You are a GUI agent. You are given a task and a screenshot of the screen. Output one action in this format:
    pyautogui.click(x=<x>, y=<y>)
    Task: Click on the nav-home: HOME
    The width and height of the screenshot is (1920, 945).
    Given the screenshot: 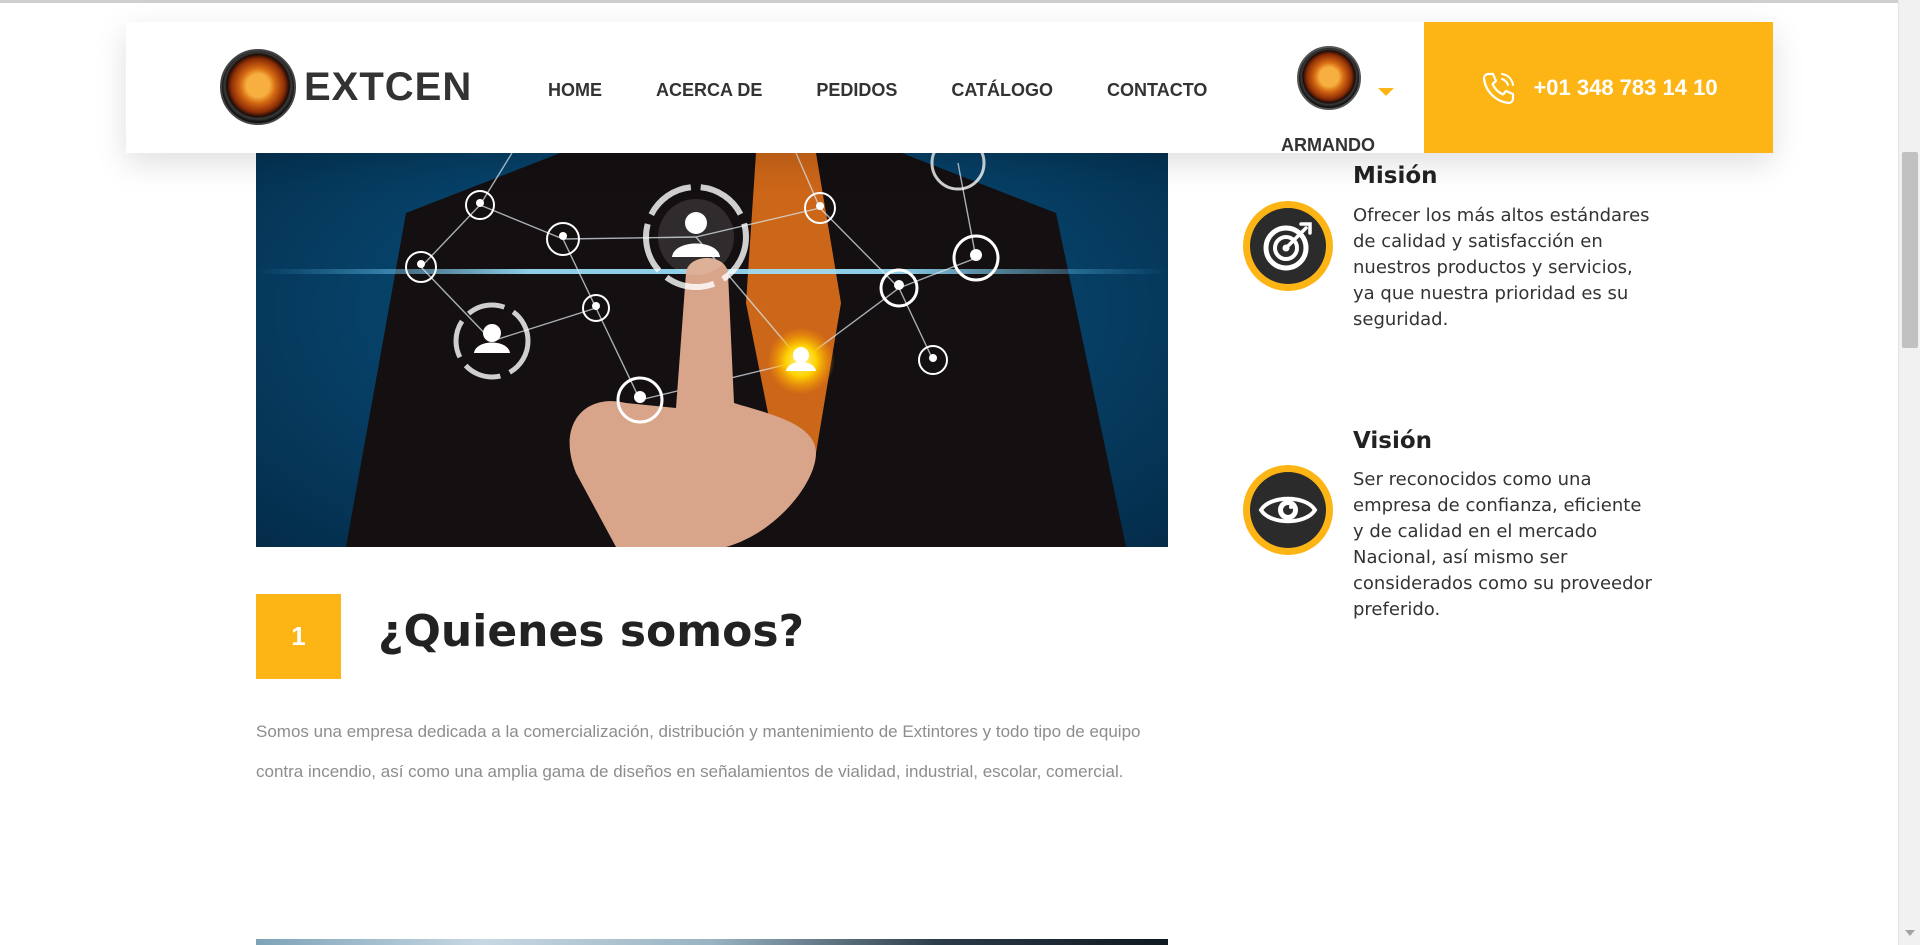 What is the action you would take?
    pyautogui.click(x=575, y=90)
    